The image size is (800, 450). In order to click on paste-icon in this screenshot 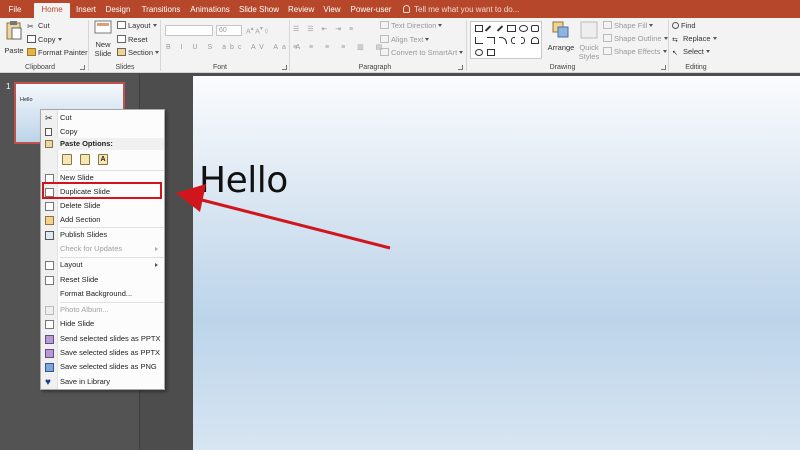, I will do `click(49, 144)`.